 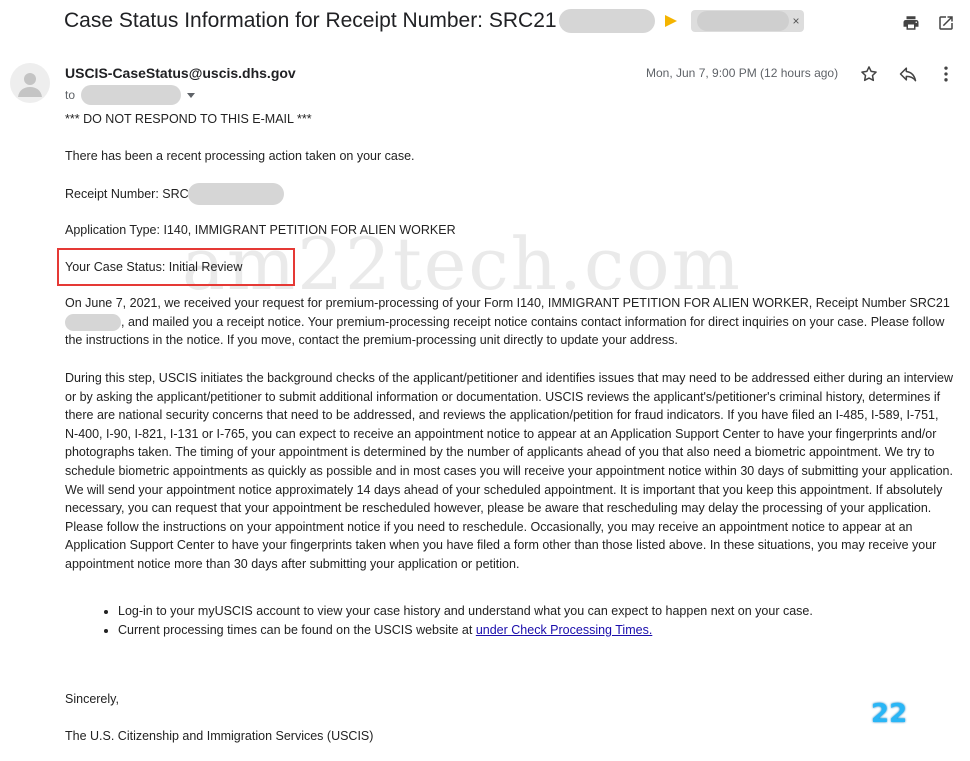 I want to click on label-chip-redaction, so click(x=742, y=21).